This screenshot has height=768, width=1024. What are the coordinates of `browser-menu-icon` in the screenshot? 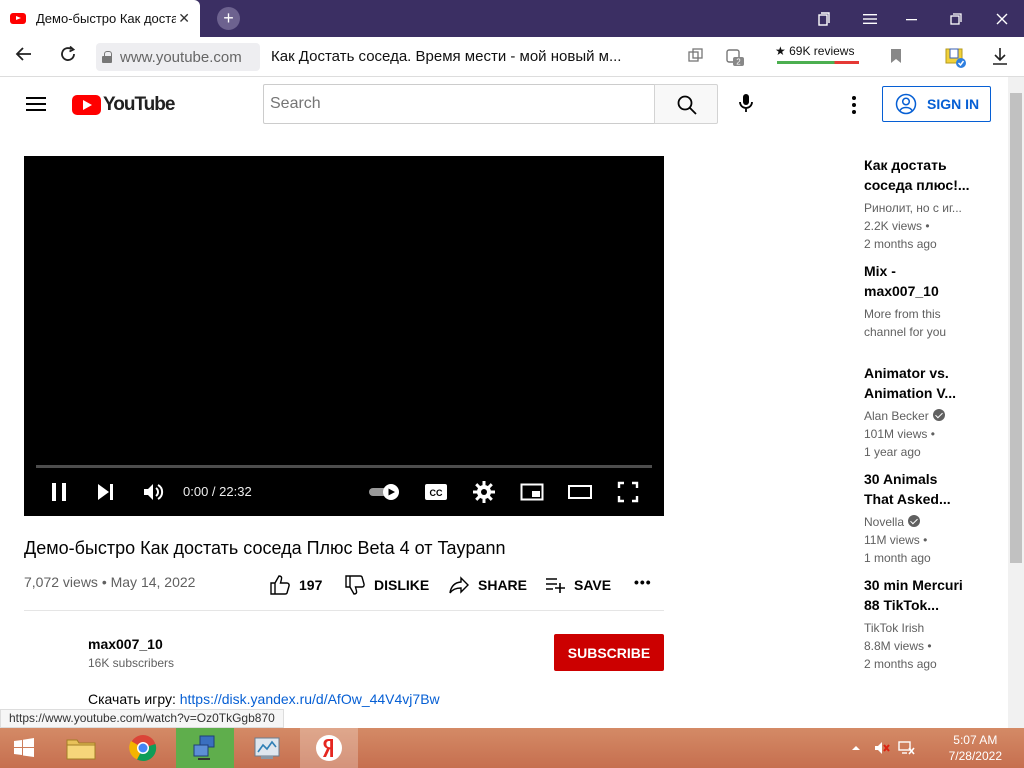 It's located at (870, 18).